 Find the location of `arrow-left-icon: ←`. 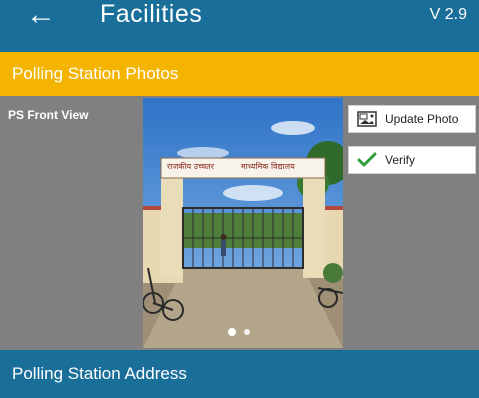

arrow-left-icon: ← is located at coordinates (41, 15).